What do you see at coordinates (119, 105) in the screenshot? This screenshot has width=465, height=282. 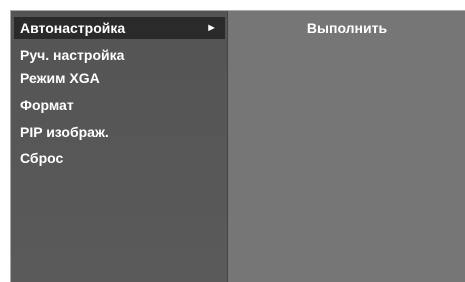 I see `menu-item-format: Формат` at bounding box center [119, 105].